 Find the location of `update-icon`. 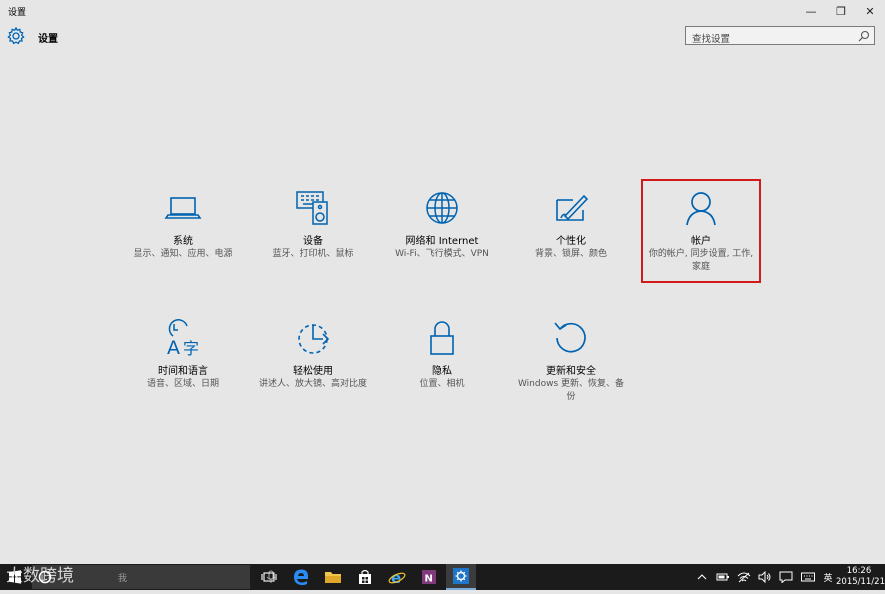

update-icon is located at coordinates (570, 337).